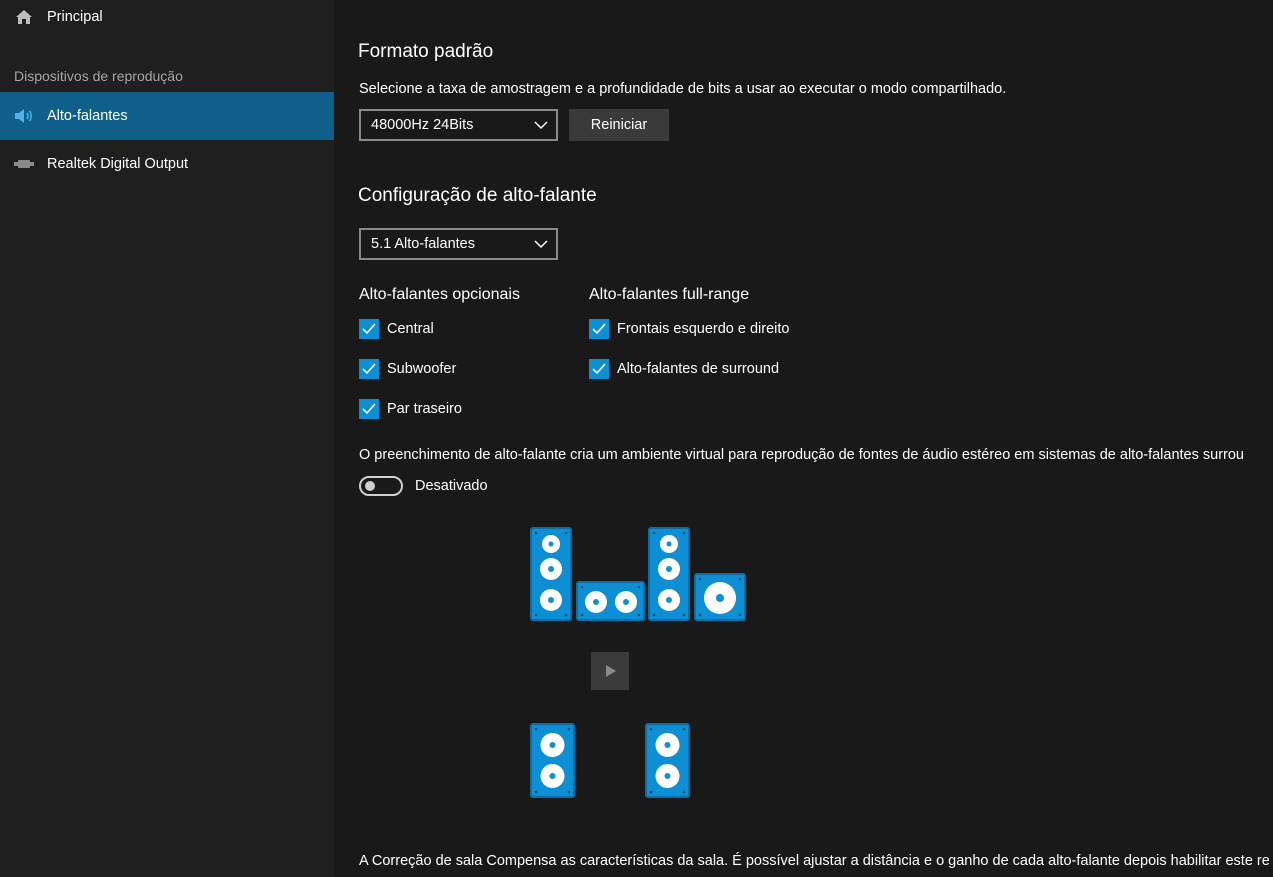  What do you see at coordinates (118, 164) in the screenshot?
I see `sidebar-item-label: Realtek Digital Output` at bounding box center [118, 164].